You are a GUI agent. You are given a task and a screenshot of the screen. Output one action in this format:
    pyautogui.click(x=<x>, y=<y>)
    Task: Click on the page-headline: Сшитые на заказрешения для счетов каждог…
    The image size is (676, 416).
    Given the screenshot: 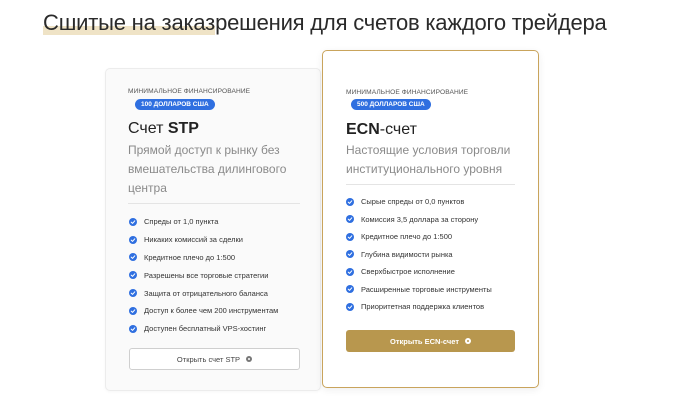 What is the action you would take?
    pyautogui.click(x=325, y=23)
    